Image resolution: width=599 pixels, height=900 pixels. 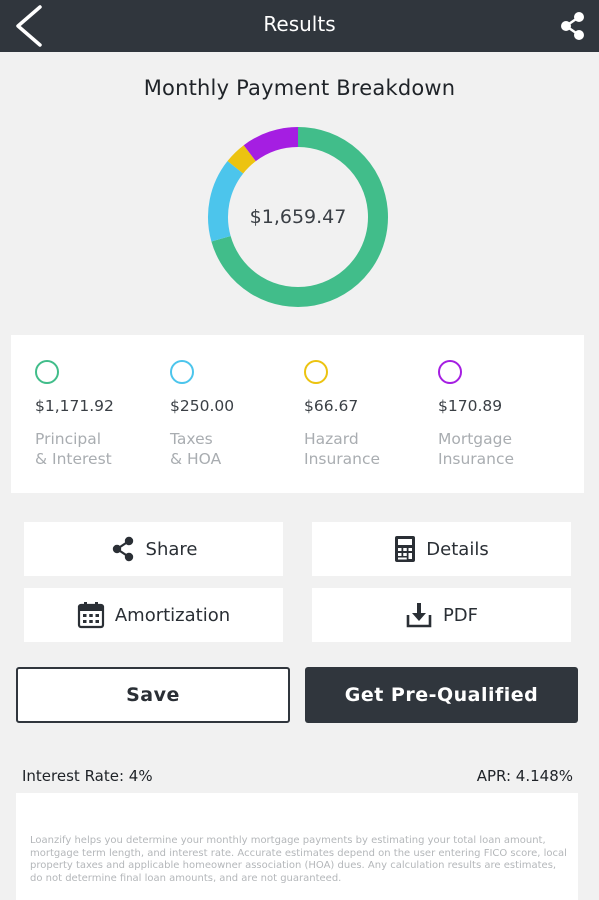 What do you see at coordinates (87, 776) in the screenshot?
I see `interest-rate: Interest Rate: 4%` at bounding box center [87, 776].